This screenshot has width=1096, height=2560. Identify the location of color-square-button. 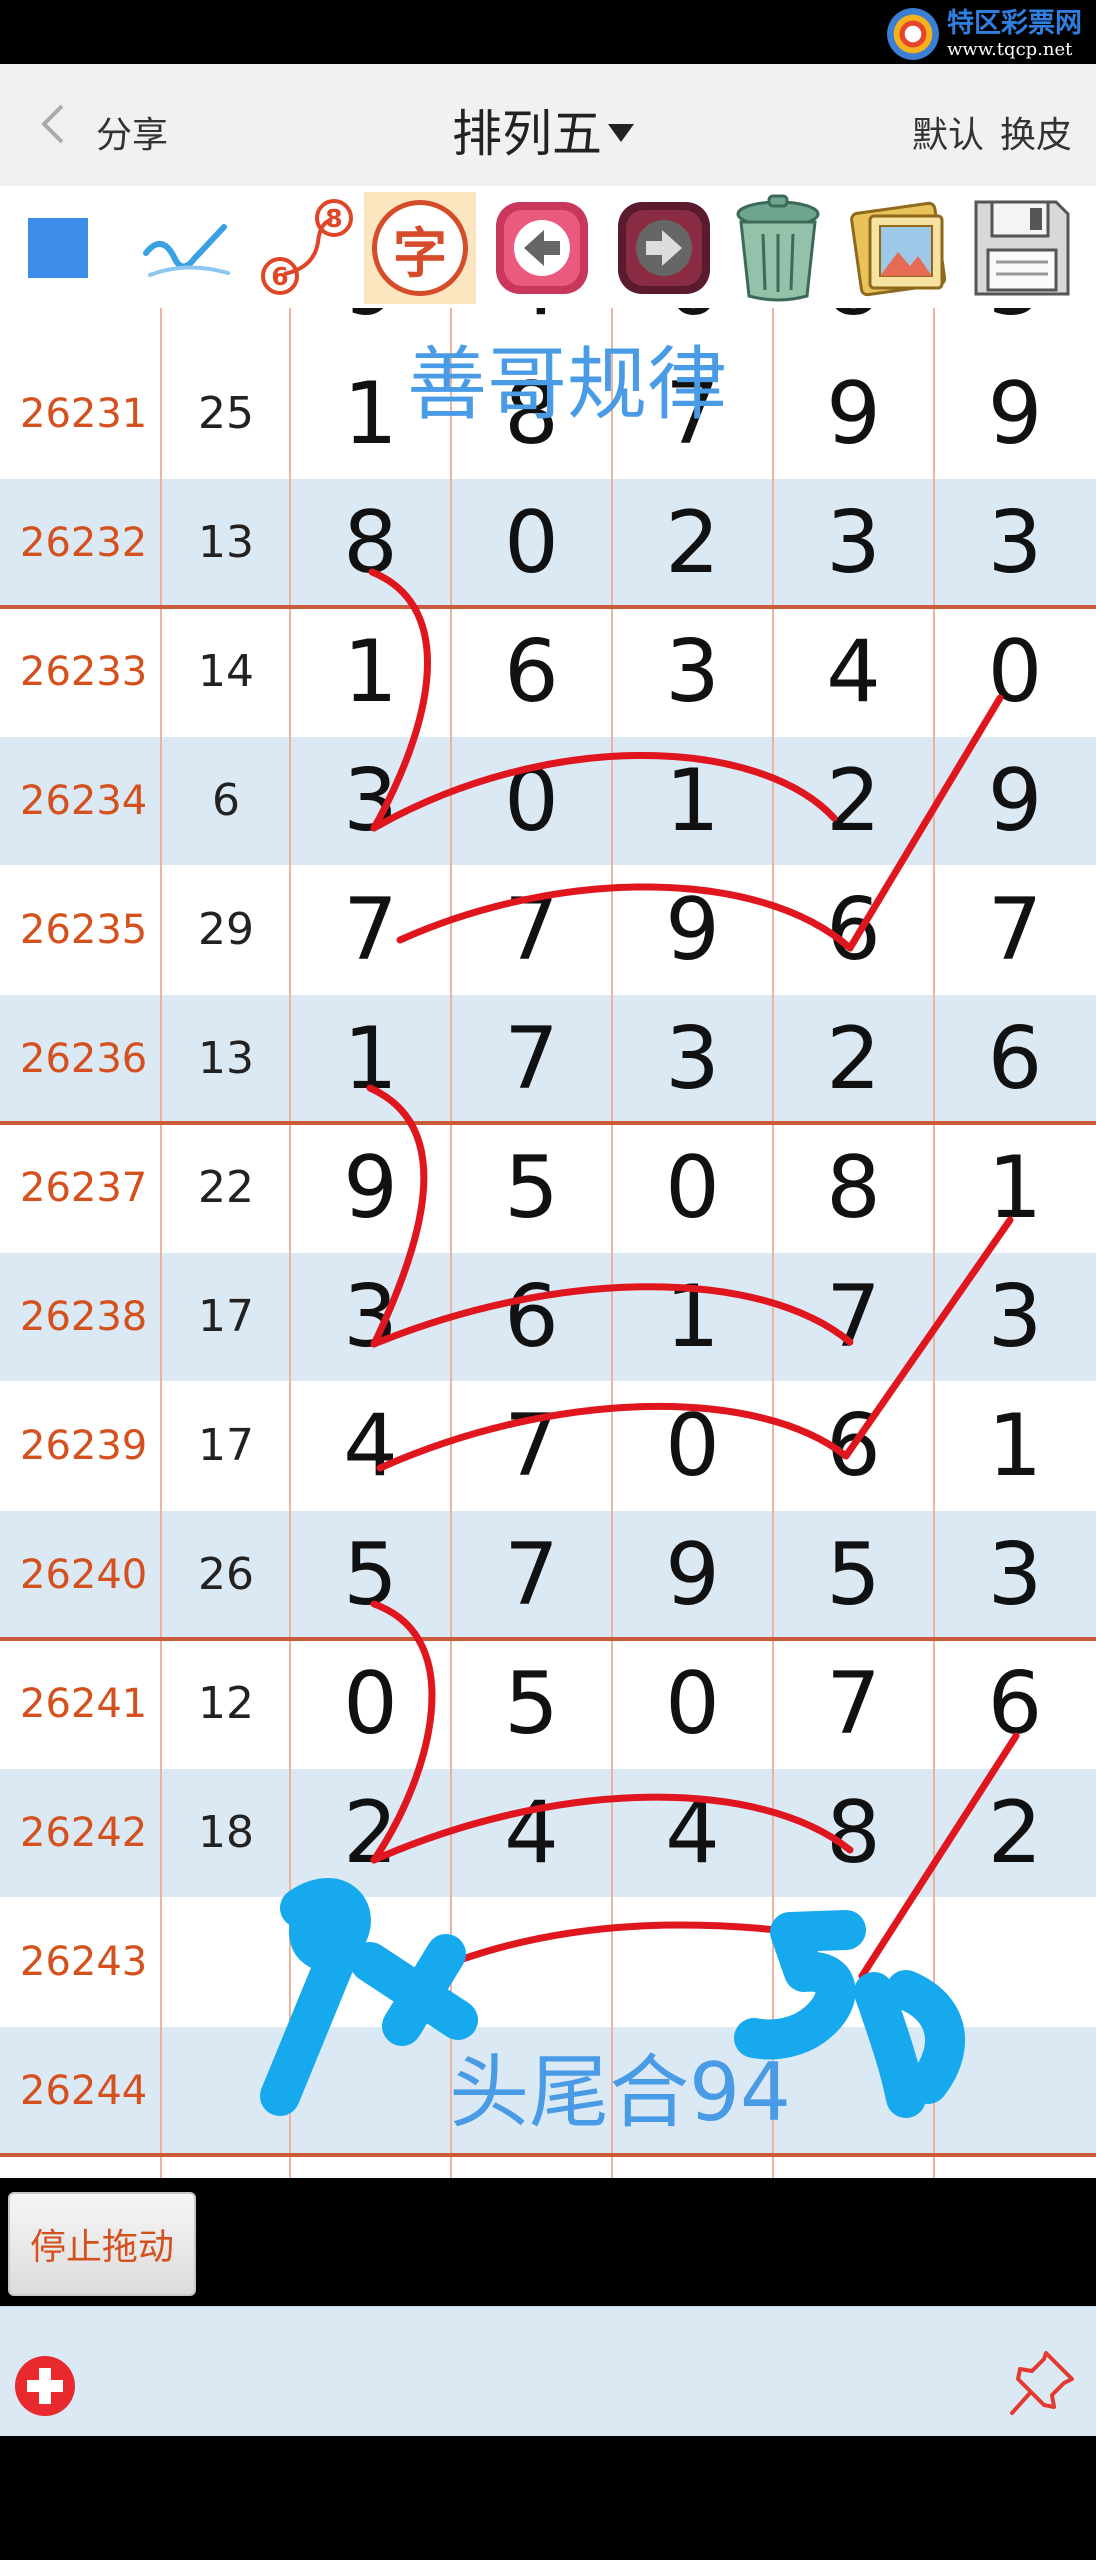
(58, 248).